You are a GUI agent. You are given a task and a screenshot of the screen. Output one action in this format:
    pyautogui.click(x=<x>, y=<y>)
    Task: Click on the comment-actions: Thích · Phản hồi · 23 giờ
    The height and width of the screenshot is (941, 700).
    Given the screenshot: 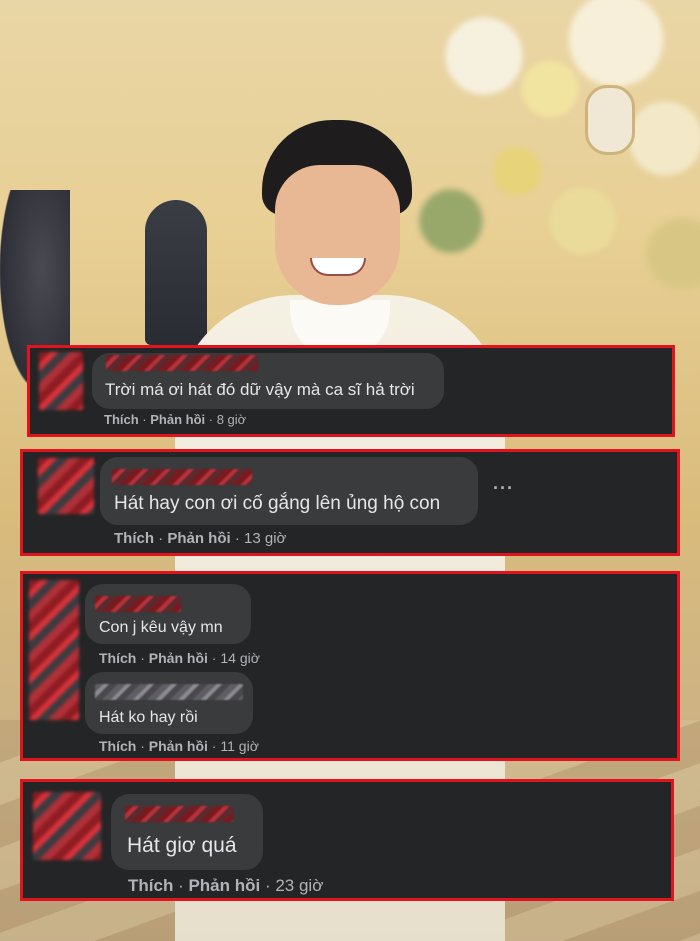 What is the action you would take?
    pyautogui.click(x=225, y=886)
    